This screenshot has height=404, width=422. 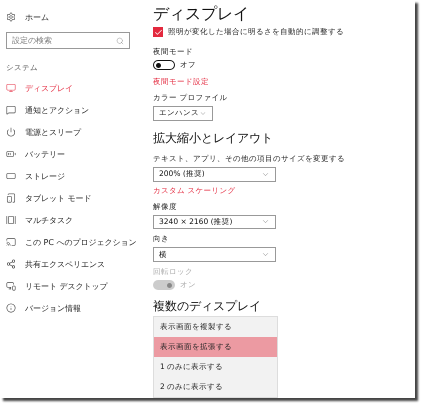 What do you see at coordinates (11, 176) in the screenshot?
I see `drive-icon` at bounding box center [11, 176].